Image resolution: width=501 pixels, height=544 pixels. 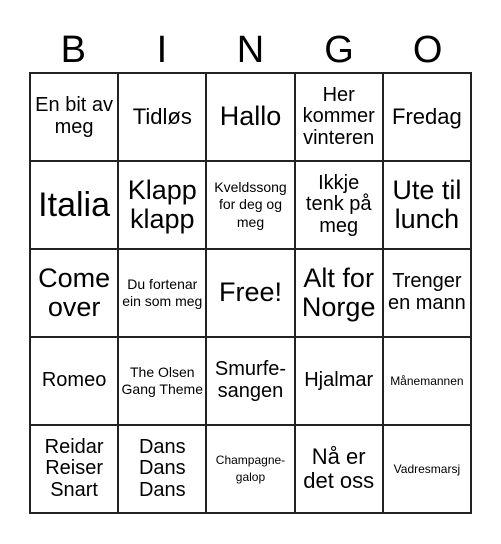 I want to click on bingo-cell: Månemannen, so click(x=426, y=381).